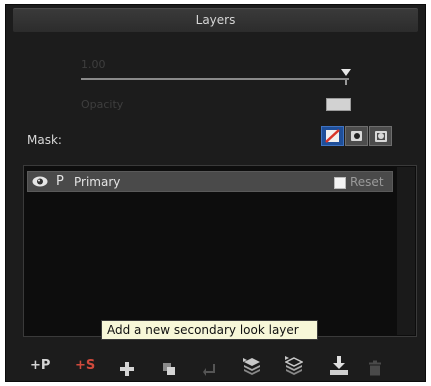 The image size is (431, 386). Describe the element at coordinates (169, 369) in the screenshot. I see `duplicate-layer-icon` at that location.